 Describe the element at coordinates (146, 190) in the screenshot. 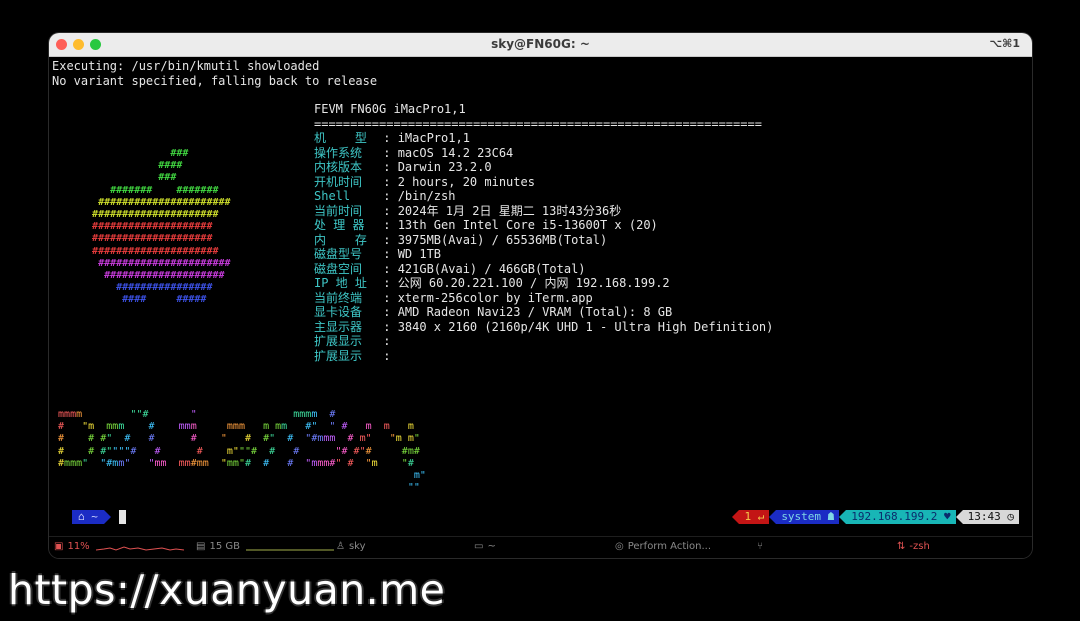

I see `art-line: ####### #######` at that location.